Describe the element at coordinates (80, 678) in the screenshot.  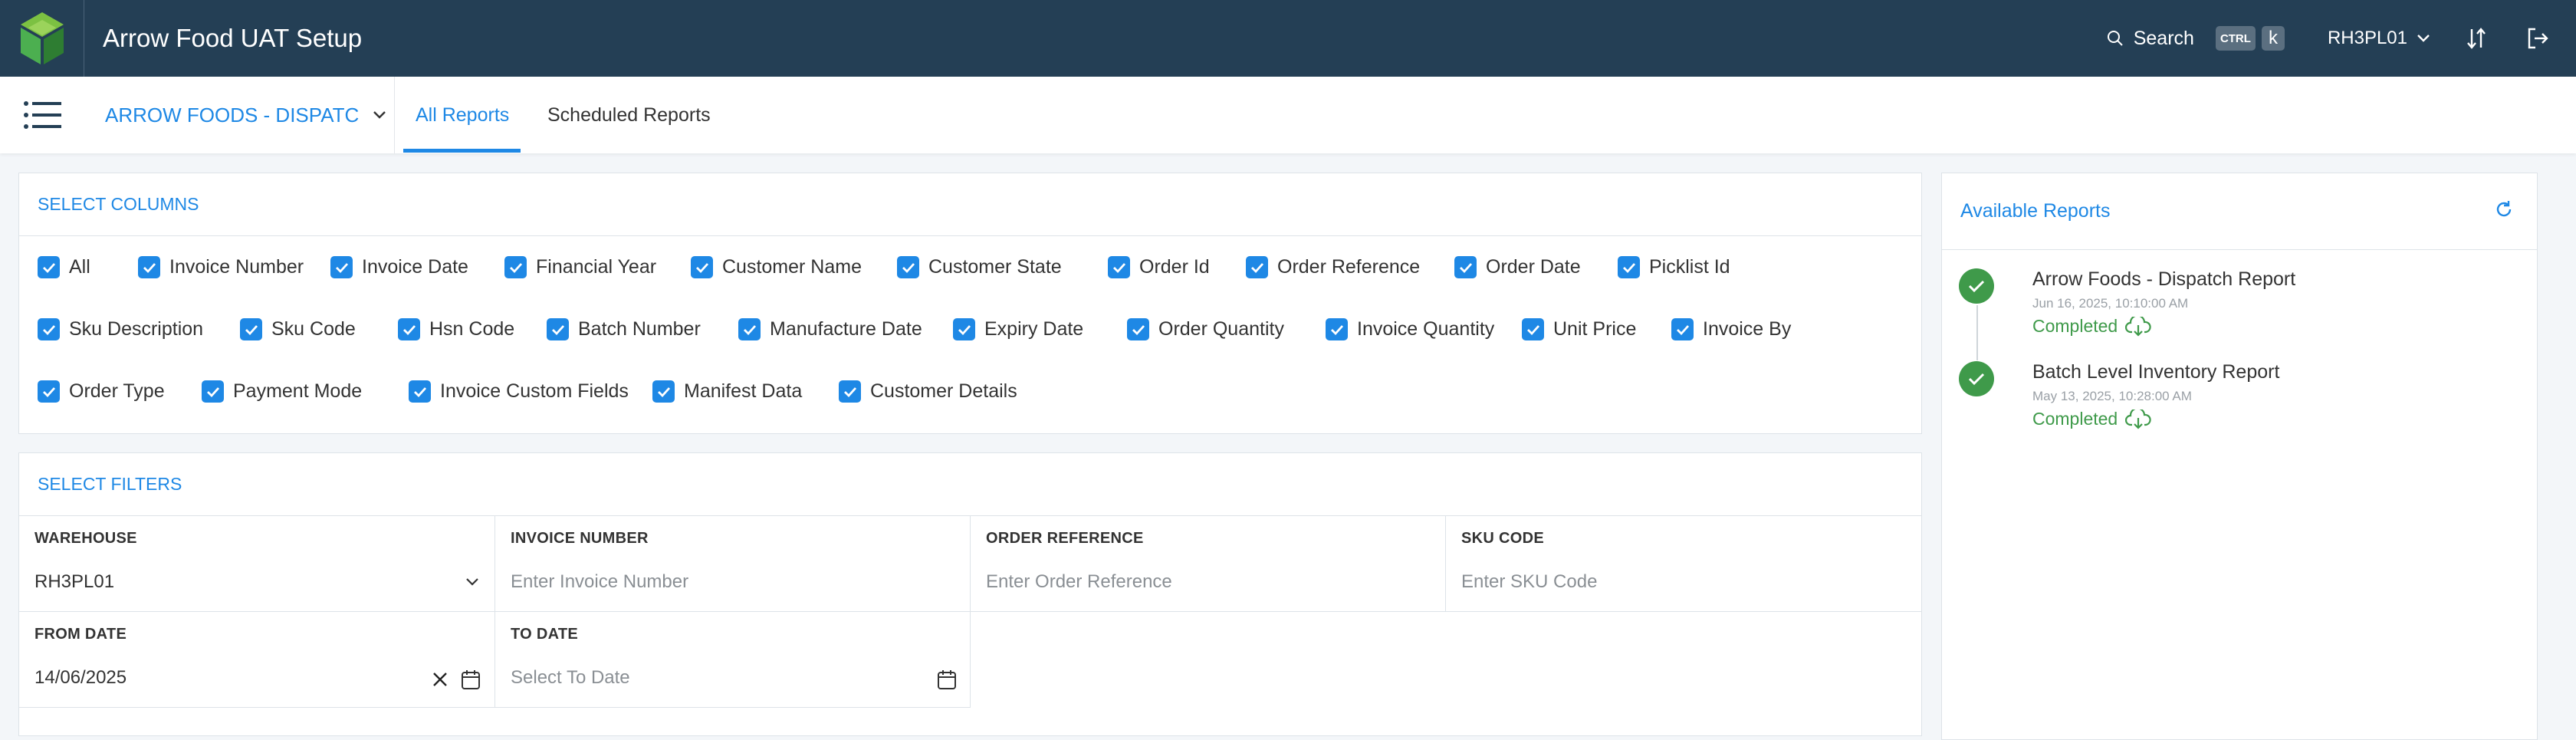
I see `from-date-input: 14/06/2025` at that location.